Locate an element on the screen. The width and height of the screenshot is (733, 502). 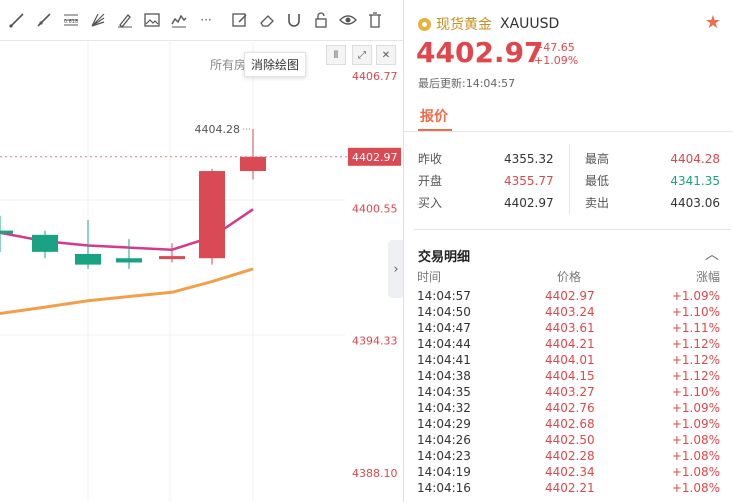
quote-label: 开盘 is located at coordinates (430, 181).